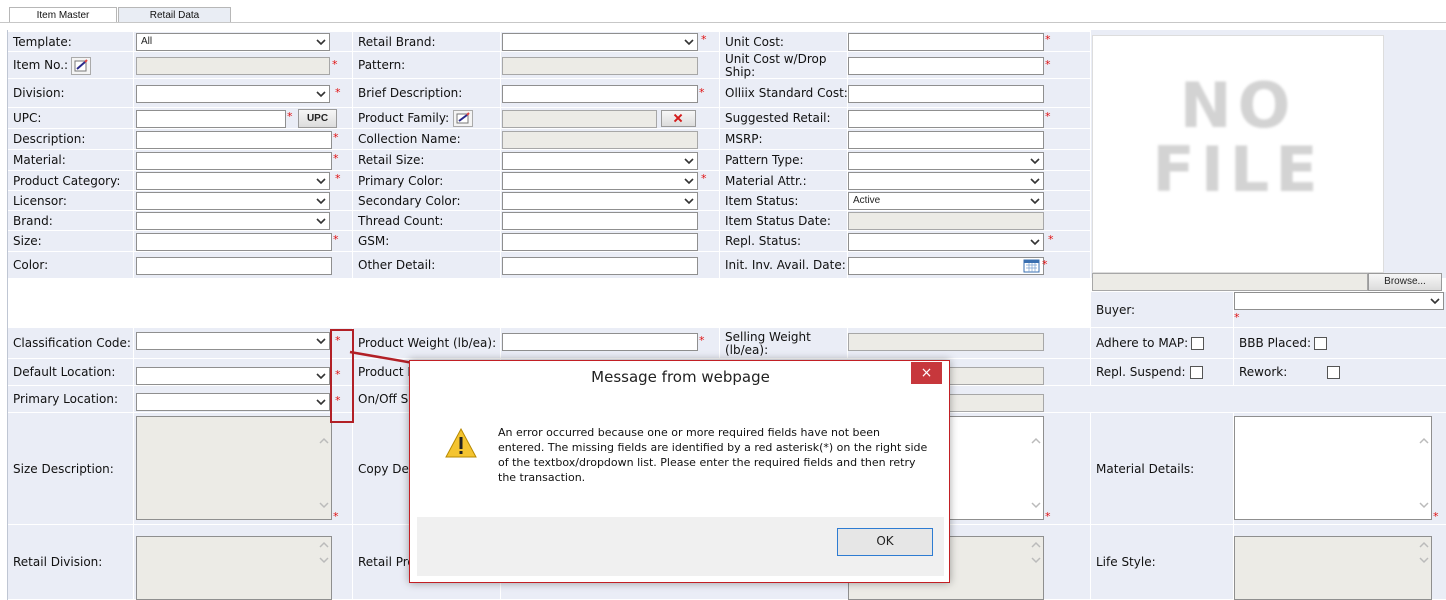  I want to click on item-status-select: Active, so click(946, 201).